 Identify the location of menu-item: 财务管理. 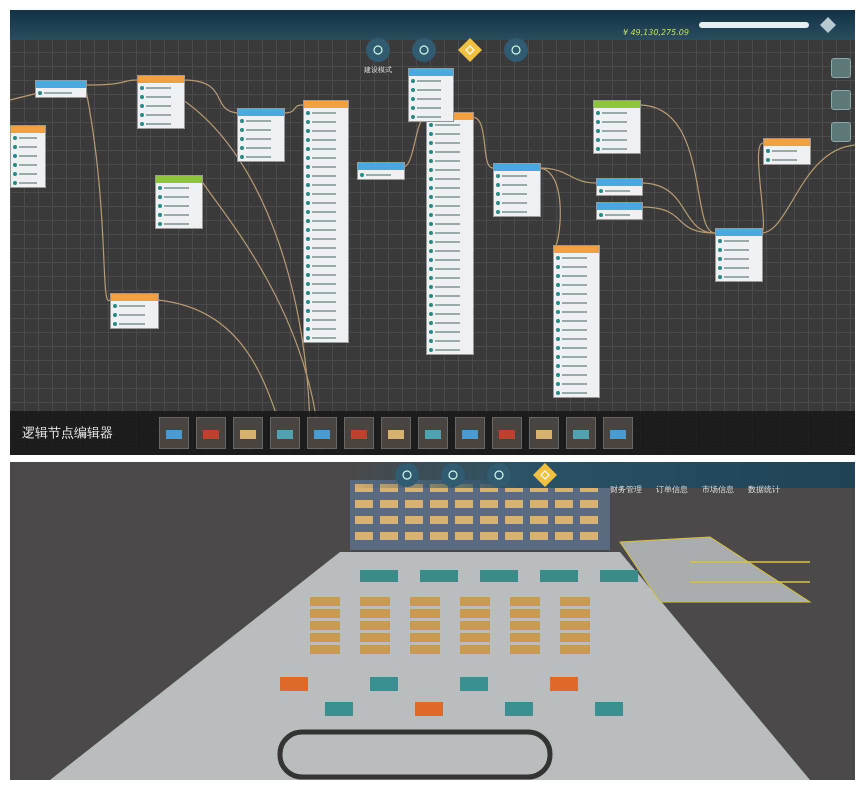
(626, 489).